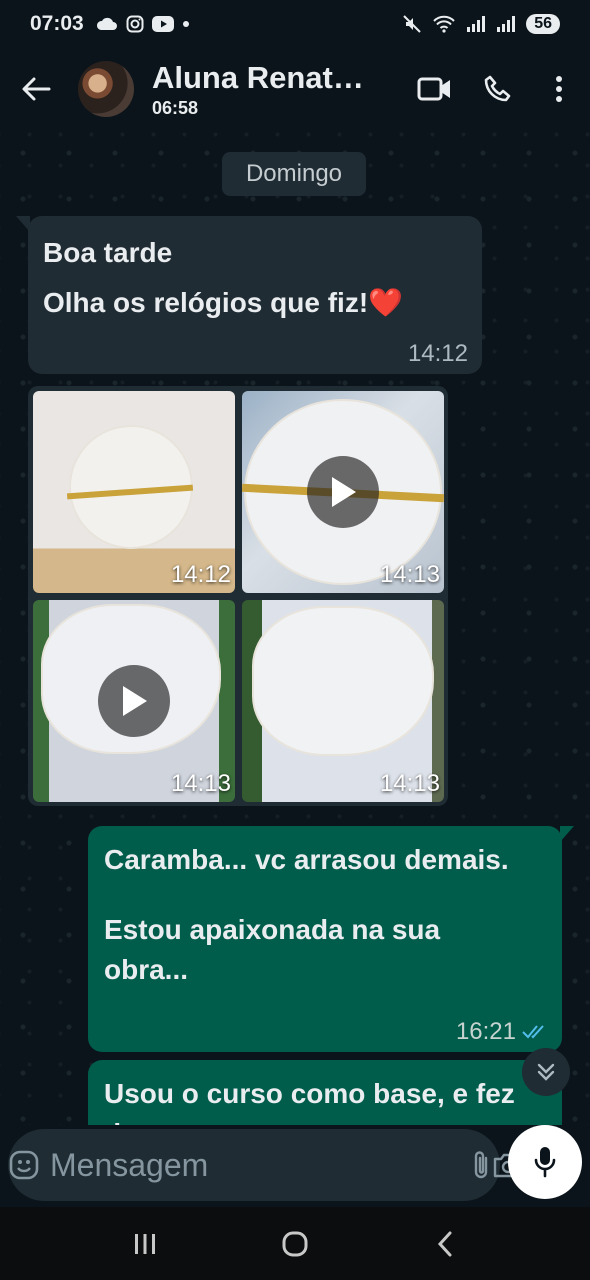 The image size is (590, 1280). Describe the element at coordinates (200, 574) in the screenshot. I see `media-time: 14:12` at that location.